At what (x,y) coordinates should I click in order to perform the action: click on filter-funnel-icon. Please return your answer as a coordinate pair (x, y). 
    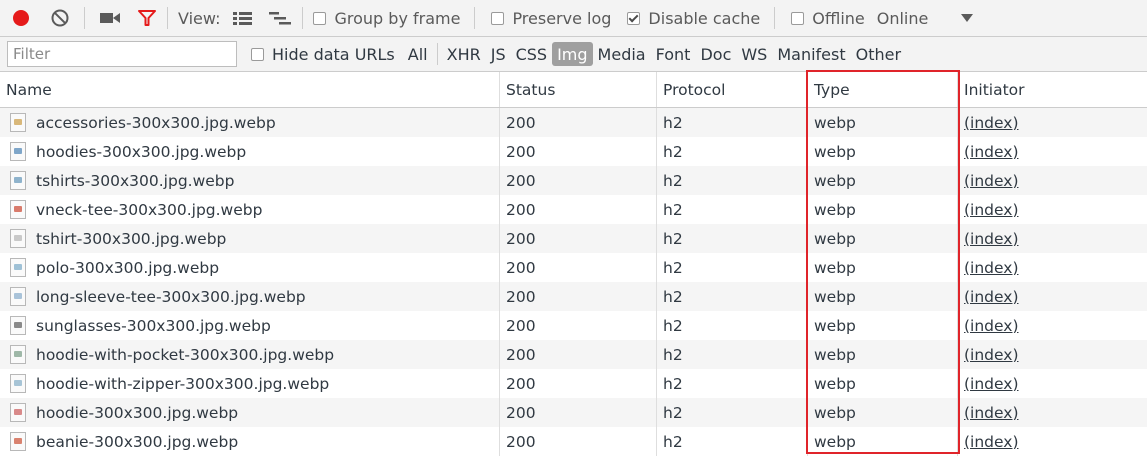
    Looking at the image, I should click on (147, 18).